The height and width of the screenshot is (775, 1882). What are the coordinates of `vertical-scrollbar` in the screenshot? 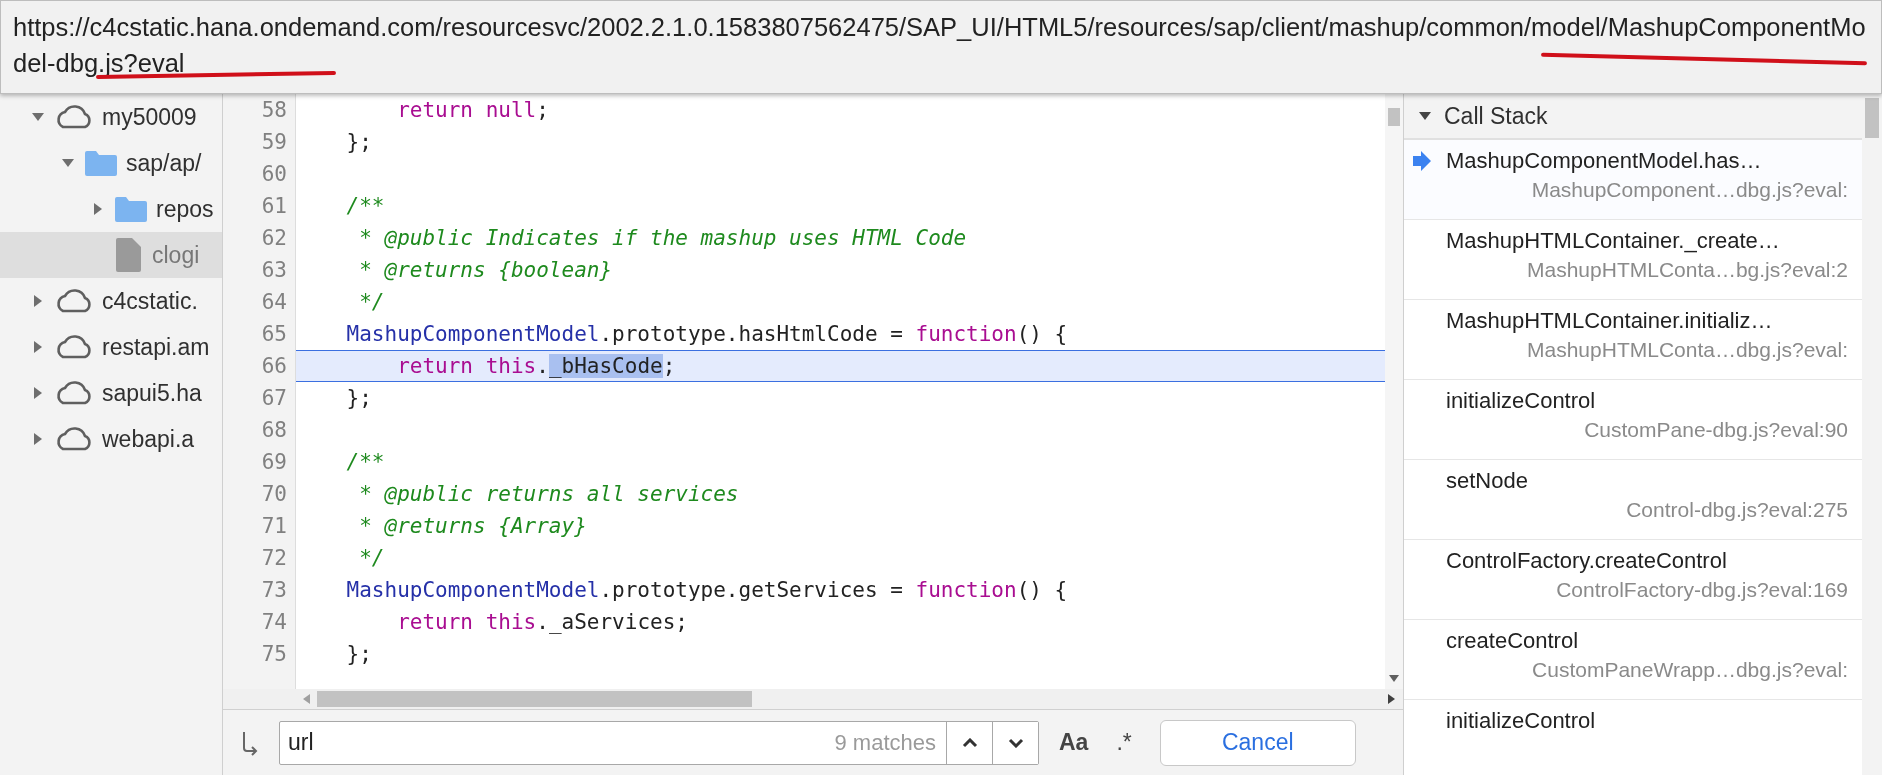 It's located at (1394, 391).